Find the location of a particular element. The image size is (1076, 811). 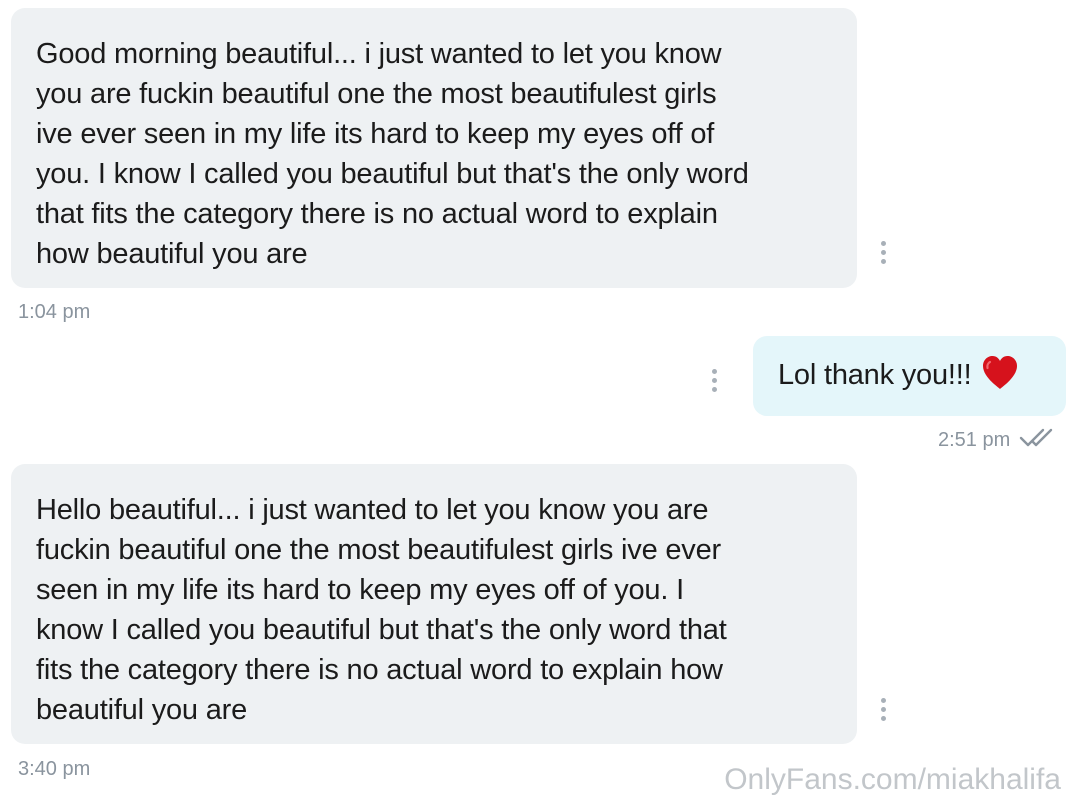

outgoing-message-bubble: Lol thank you!!! is located at coordinates (909, 376).